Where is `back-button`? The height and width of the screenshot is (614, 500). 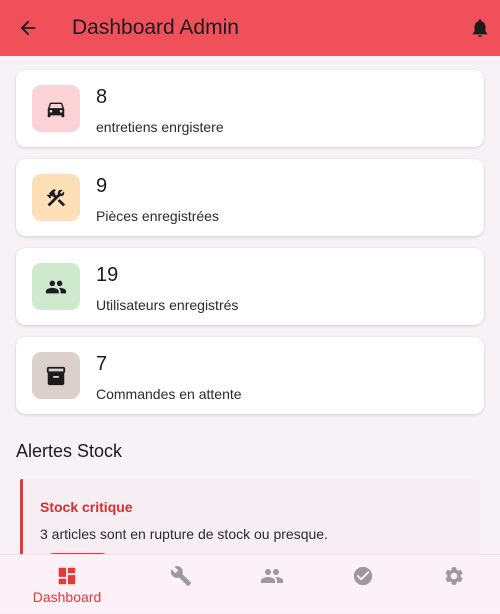
back-button is located at coordinates (28, 28).